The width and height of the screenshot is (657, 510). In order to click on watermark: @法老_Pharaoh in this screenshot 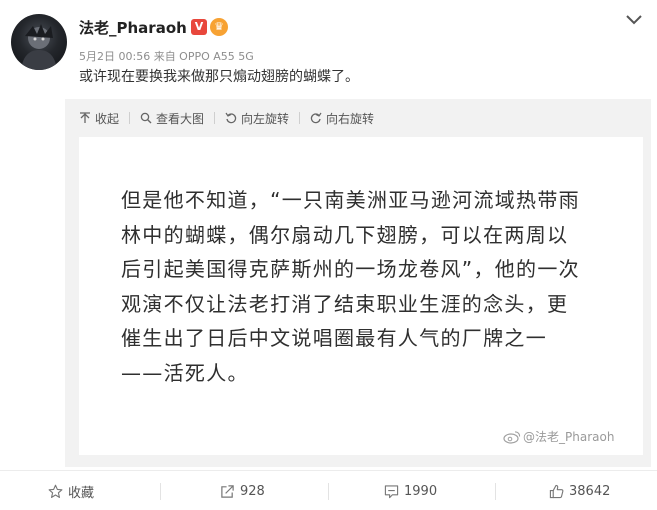, I will do `click(558, 436)`.